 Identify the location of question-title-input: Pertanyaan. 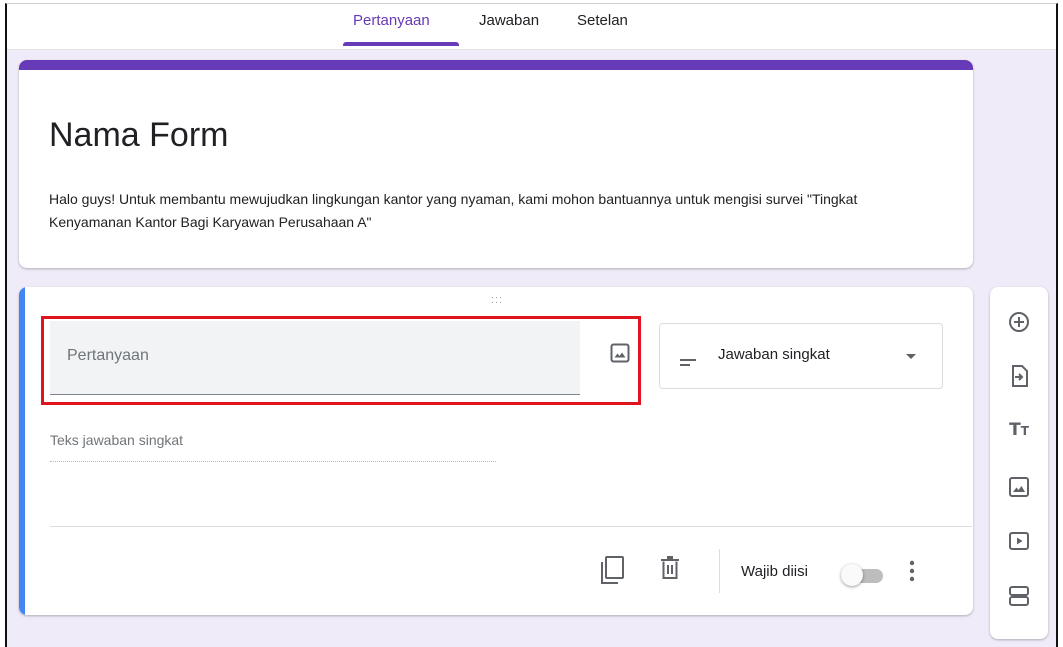
(315, 358).